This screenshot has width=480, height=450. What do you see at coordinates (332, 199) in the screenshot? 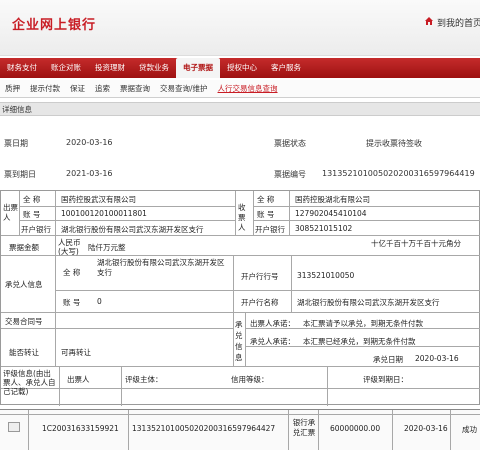
I see `payee-name-value: 国药控股湖北有限公司` at bounding box center [332, 199].